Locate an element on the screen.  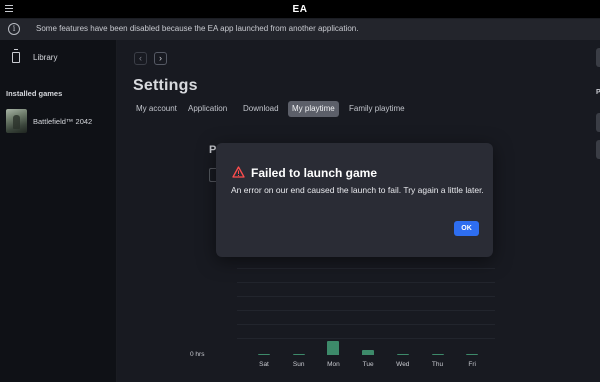
tab-my-account: My account is located at coordinates (156, 109).